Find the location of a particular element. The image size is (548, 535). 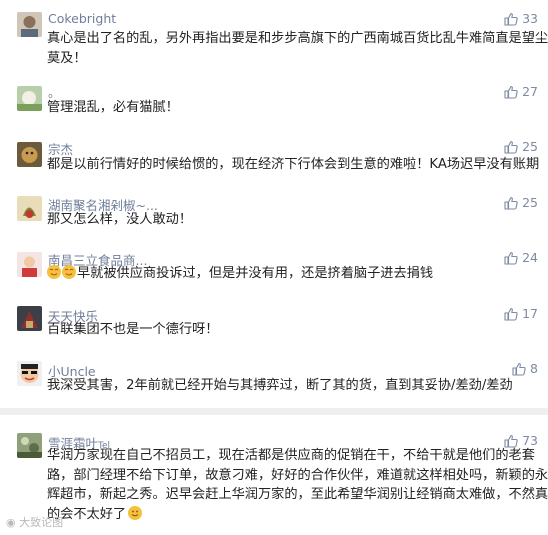

watermark-text: 大致论图 is located at coordinates (41, 522).